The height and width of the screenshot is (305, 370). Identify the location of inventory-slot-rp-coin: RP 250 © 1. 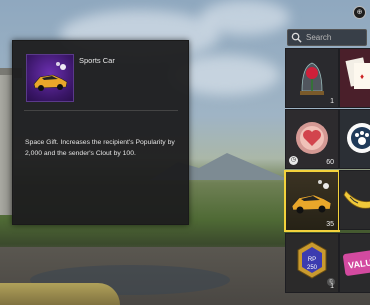
(312, 263).